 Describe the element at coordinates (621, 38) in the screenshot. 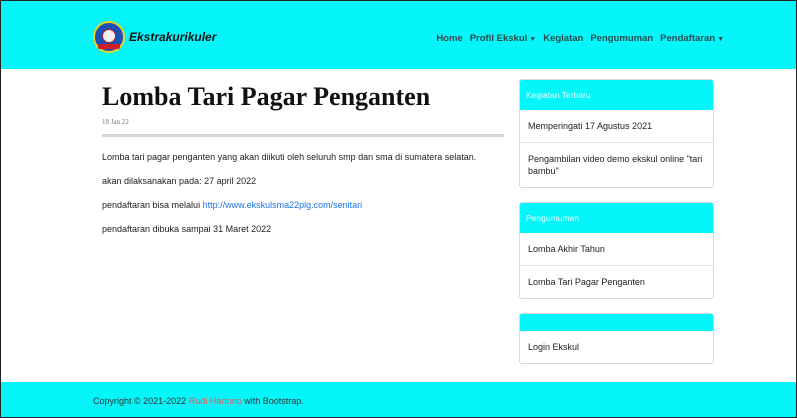

I see `nav-item-pengumuman: Pengumuman` at that location.